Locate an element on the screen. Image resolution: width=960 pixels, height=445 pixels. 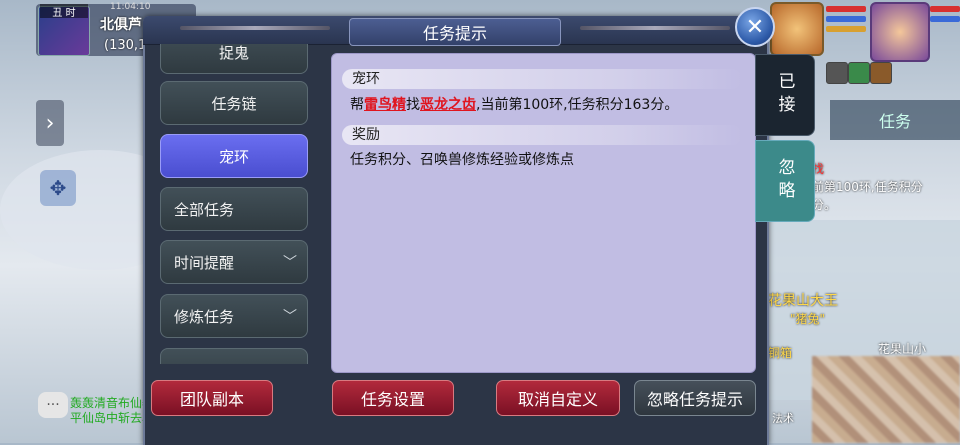
expand-arrows-icon: ✥ is located at coordinates (58, 188).